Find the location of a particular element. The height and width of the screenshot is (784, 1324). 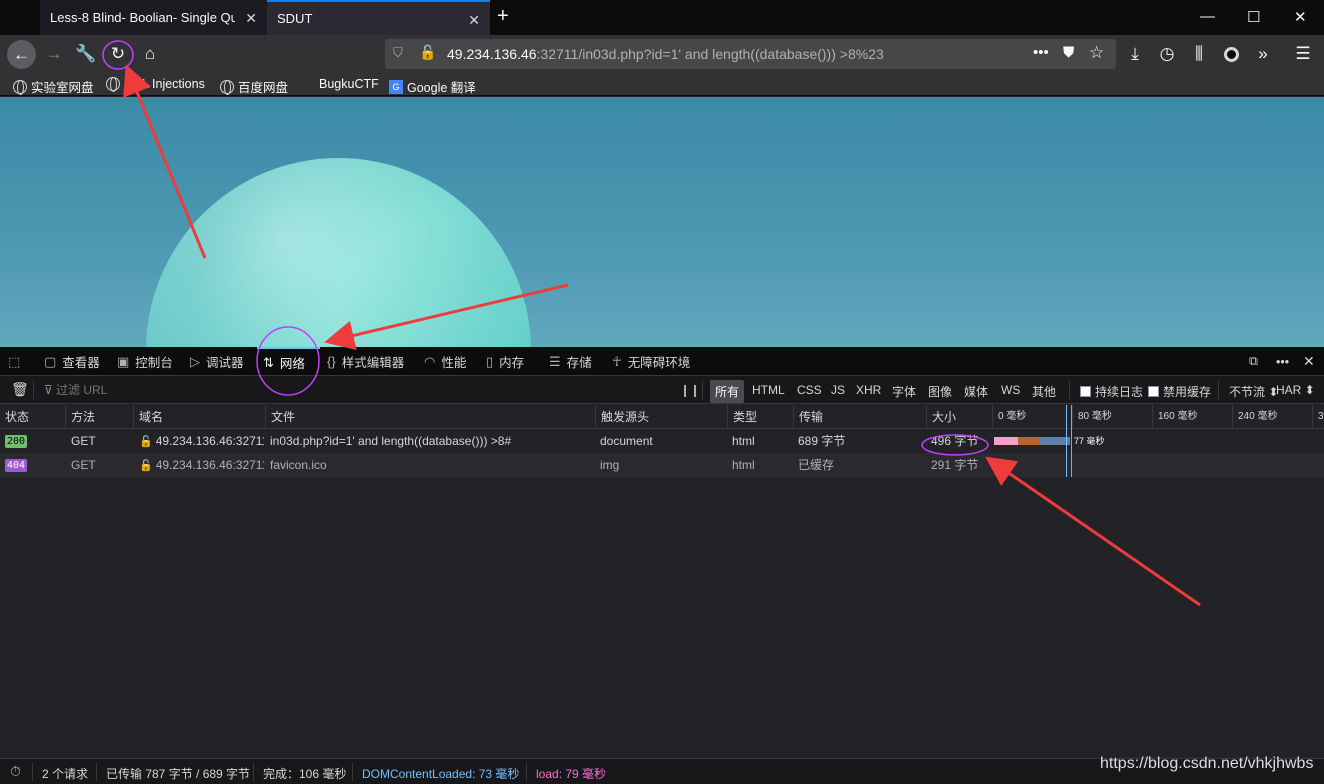

filter-type-other: 其他 is located at coordinates (1044, 391).